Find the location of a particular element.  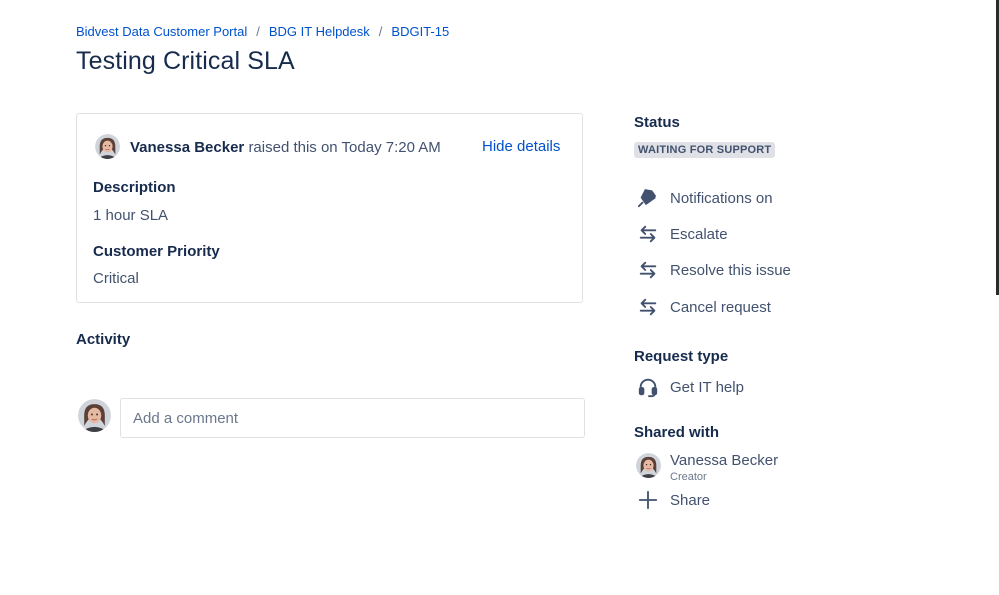

add-comment-input is located at coordinates (352, 418).